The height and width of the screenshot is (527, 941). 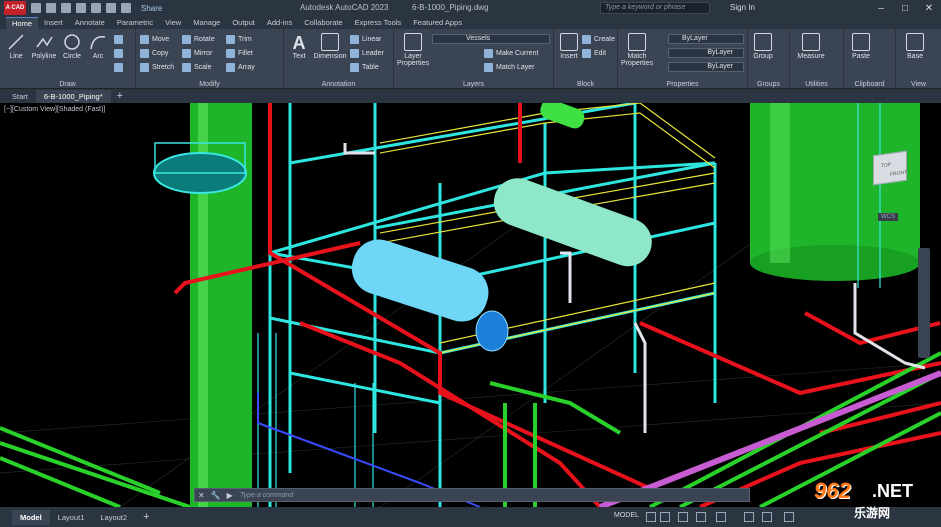 I want to click on table-tool: Table, so click(x=364, y=67).